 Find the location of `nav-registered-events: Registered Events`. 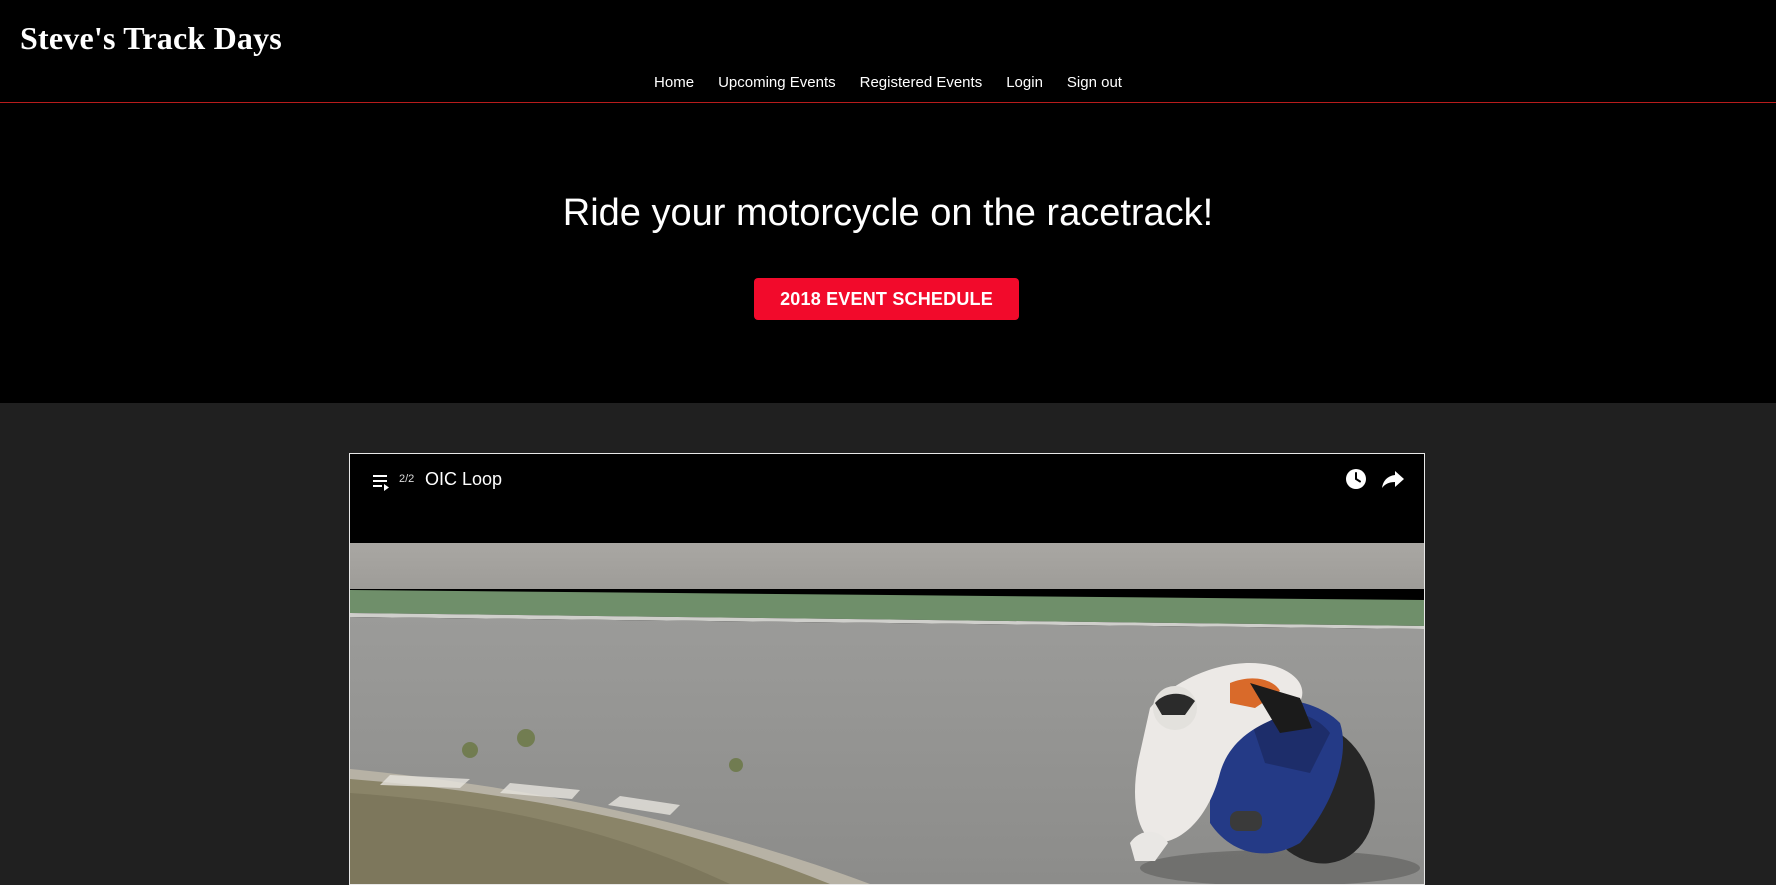

nav-registered-events: Registered Events is located at coordinates (921, 83).